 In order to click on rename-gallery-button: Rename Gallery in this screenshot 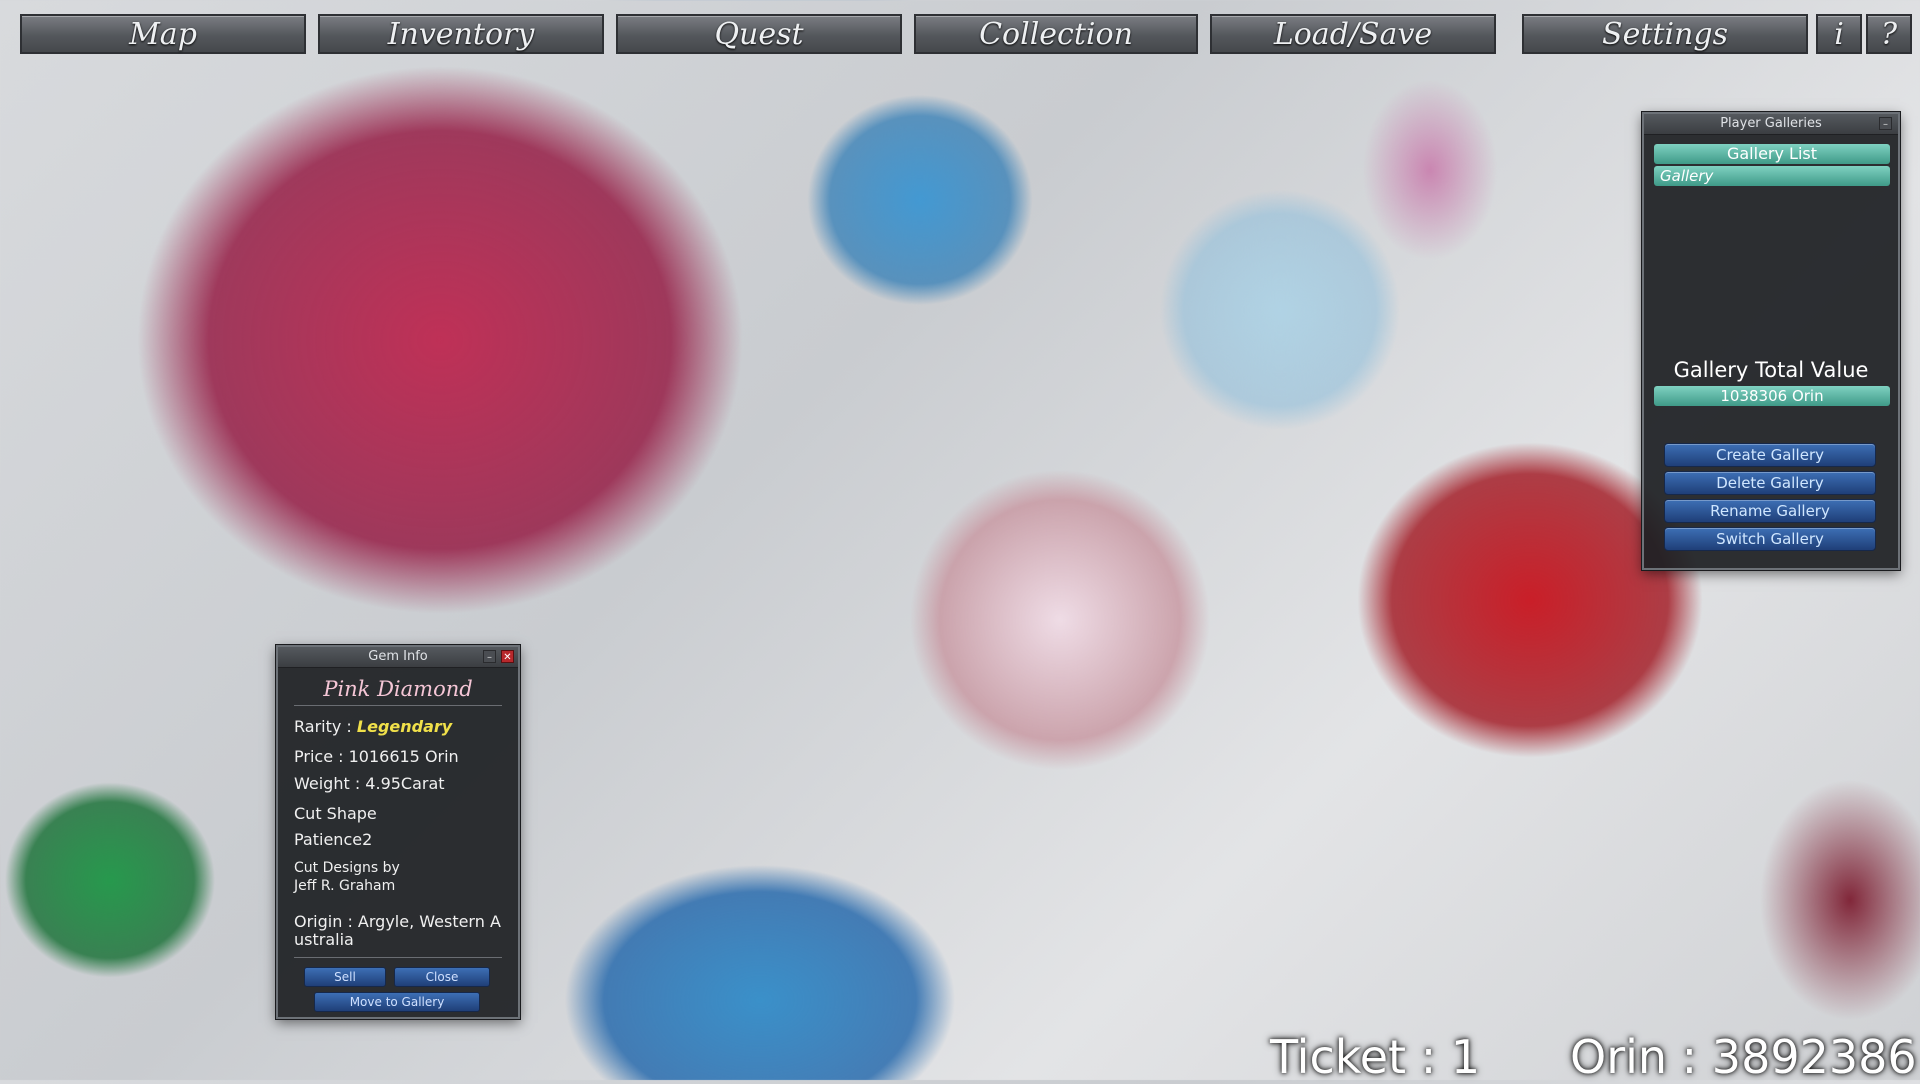, I will do `click(1770, 511)`.